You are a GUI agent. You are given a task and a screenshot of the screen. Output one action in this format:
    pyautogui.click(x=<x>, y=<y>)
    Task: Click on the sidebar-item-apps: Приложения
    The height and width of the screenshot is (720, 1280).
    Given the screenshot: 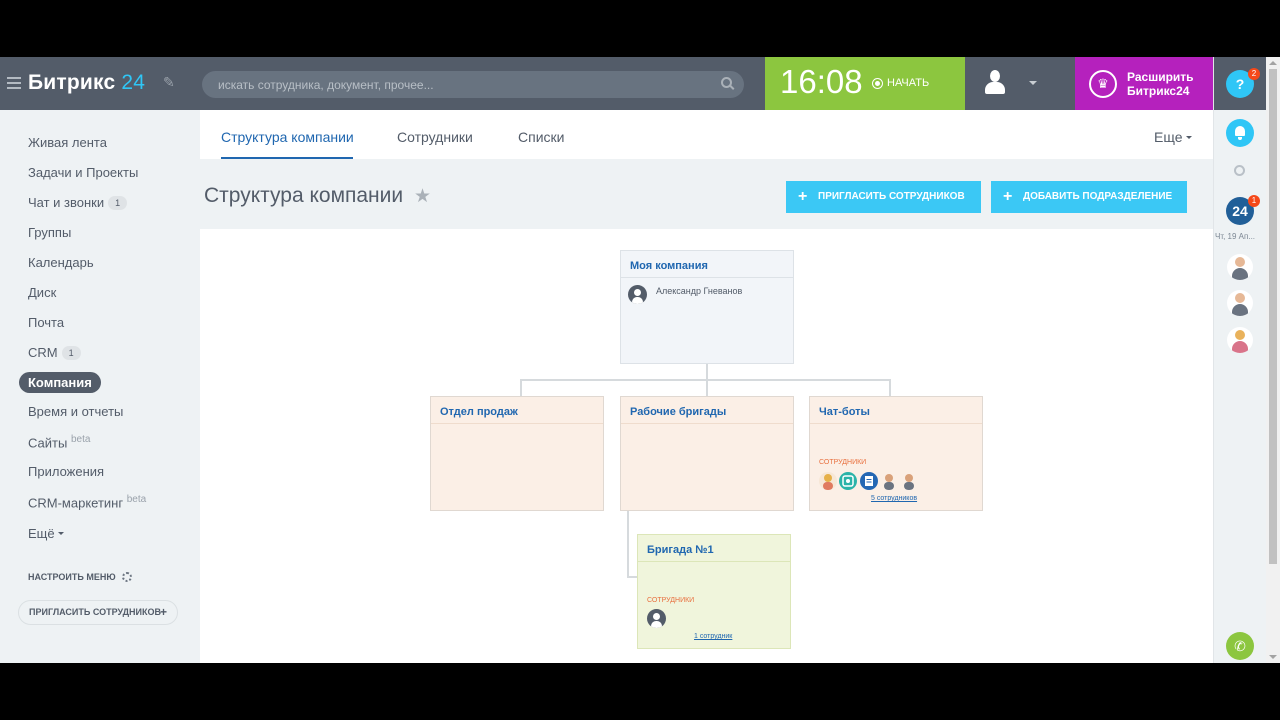 What is the action you would take?
    pyautogui.click(x=66, y=471)
    